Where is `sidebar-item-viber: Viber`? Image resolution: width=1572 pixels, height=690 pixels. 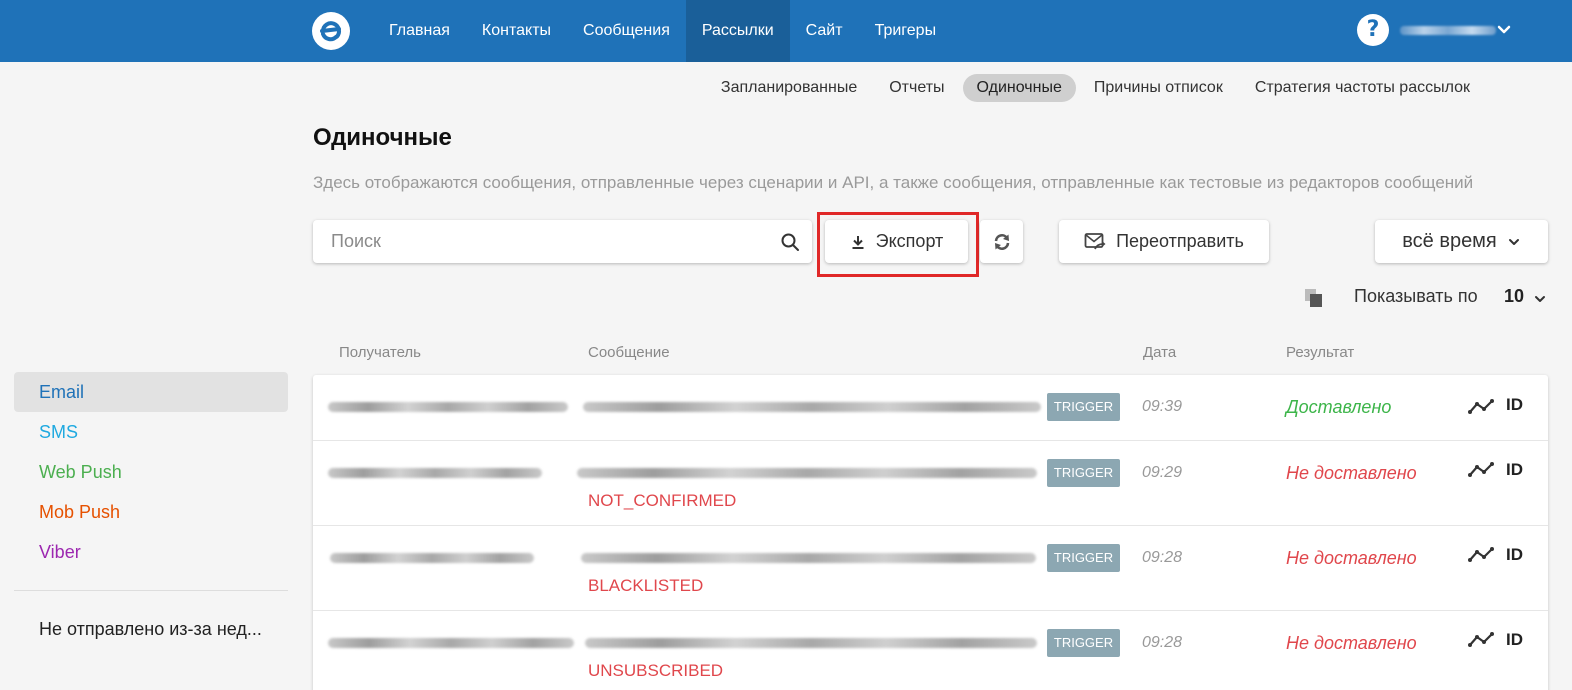
sidebar-item-viber: Viber is located at coordinates (151, 552).